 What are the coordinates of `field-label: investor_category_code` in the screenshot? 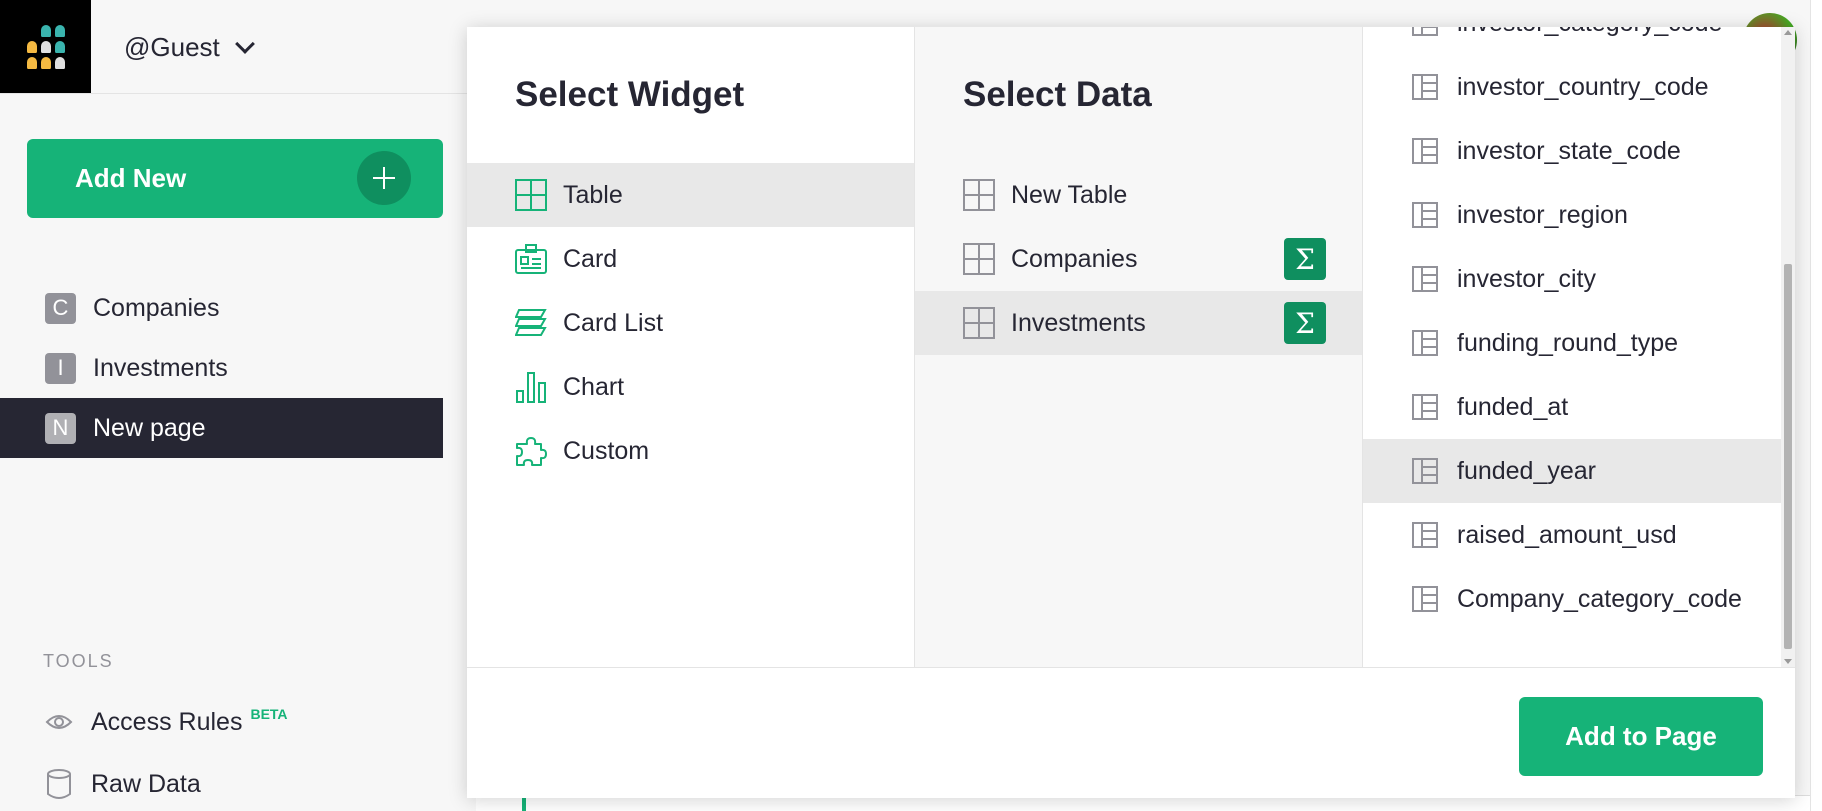 It's located at (1589, 32).